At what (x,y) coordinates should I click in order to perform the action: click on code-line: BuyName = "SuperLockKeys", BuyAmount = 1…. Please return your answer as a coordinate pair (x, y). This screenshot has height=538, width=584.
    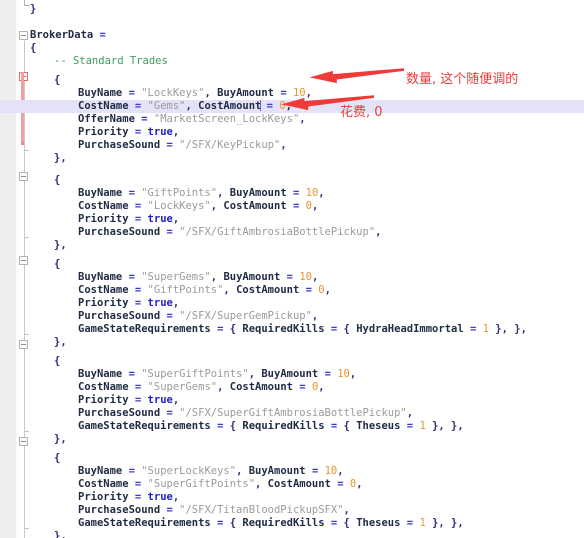
    Looking at the image, I should click on (292, 471).